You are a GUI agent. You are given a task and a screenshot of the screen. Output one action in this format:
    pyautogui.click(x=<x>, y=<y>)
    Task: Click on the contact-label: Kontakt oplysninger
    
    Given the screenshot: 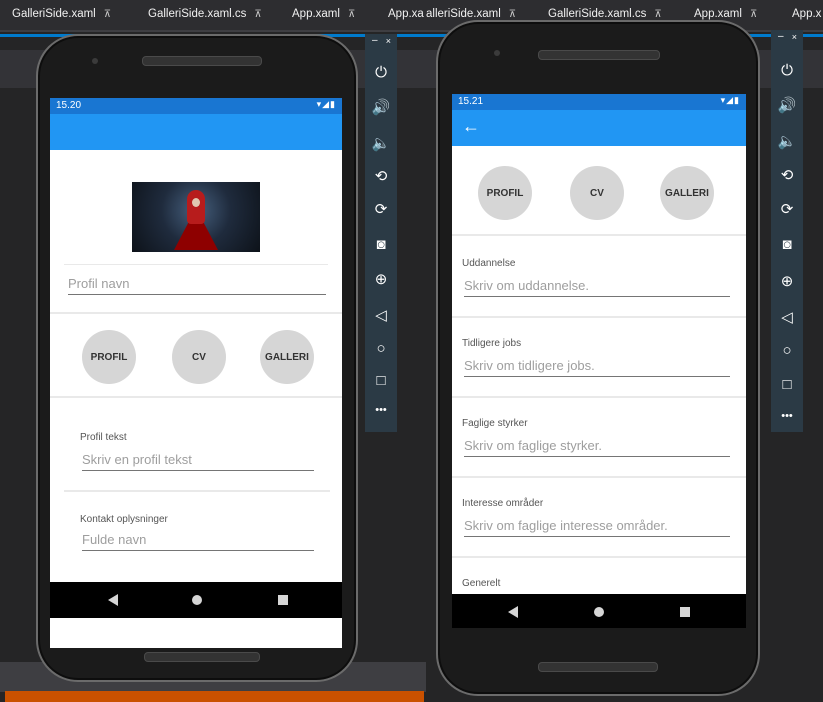 What is the action you would take?
    pyautogui.click(x=124, y=519)
    